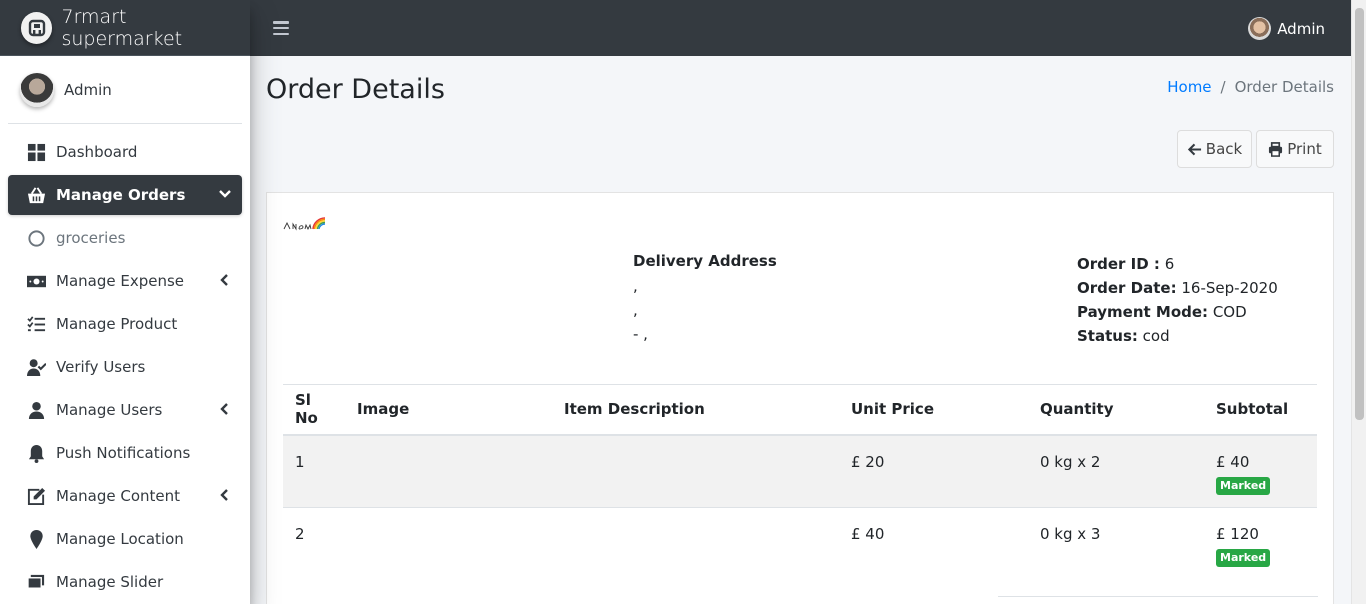  I want to click on avatar, so click(1260, 28).